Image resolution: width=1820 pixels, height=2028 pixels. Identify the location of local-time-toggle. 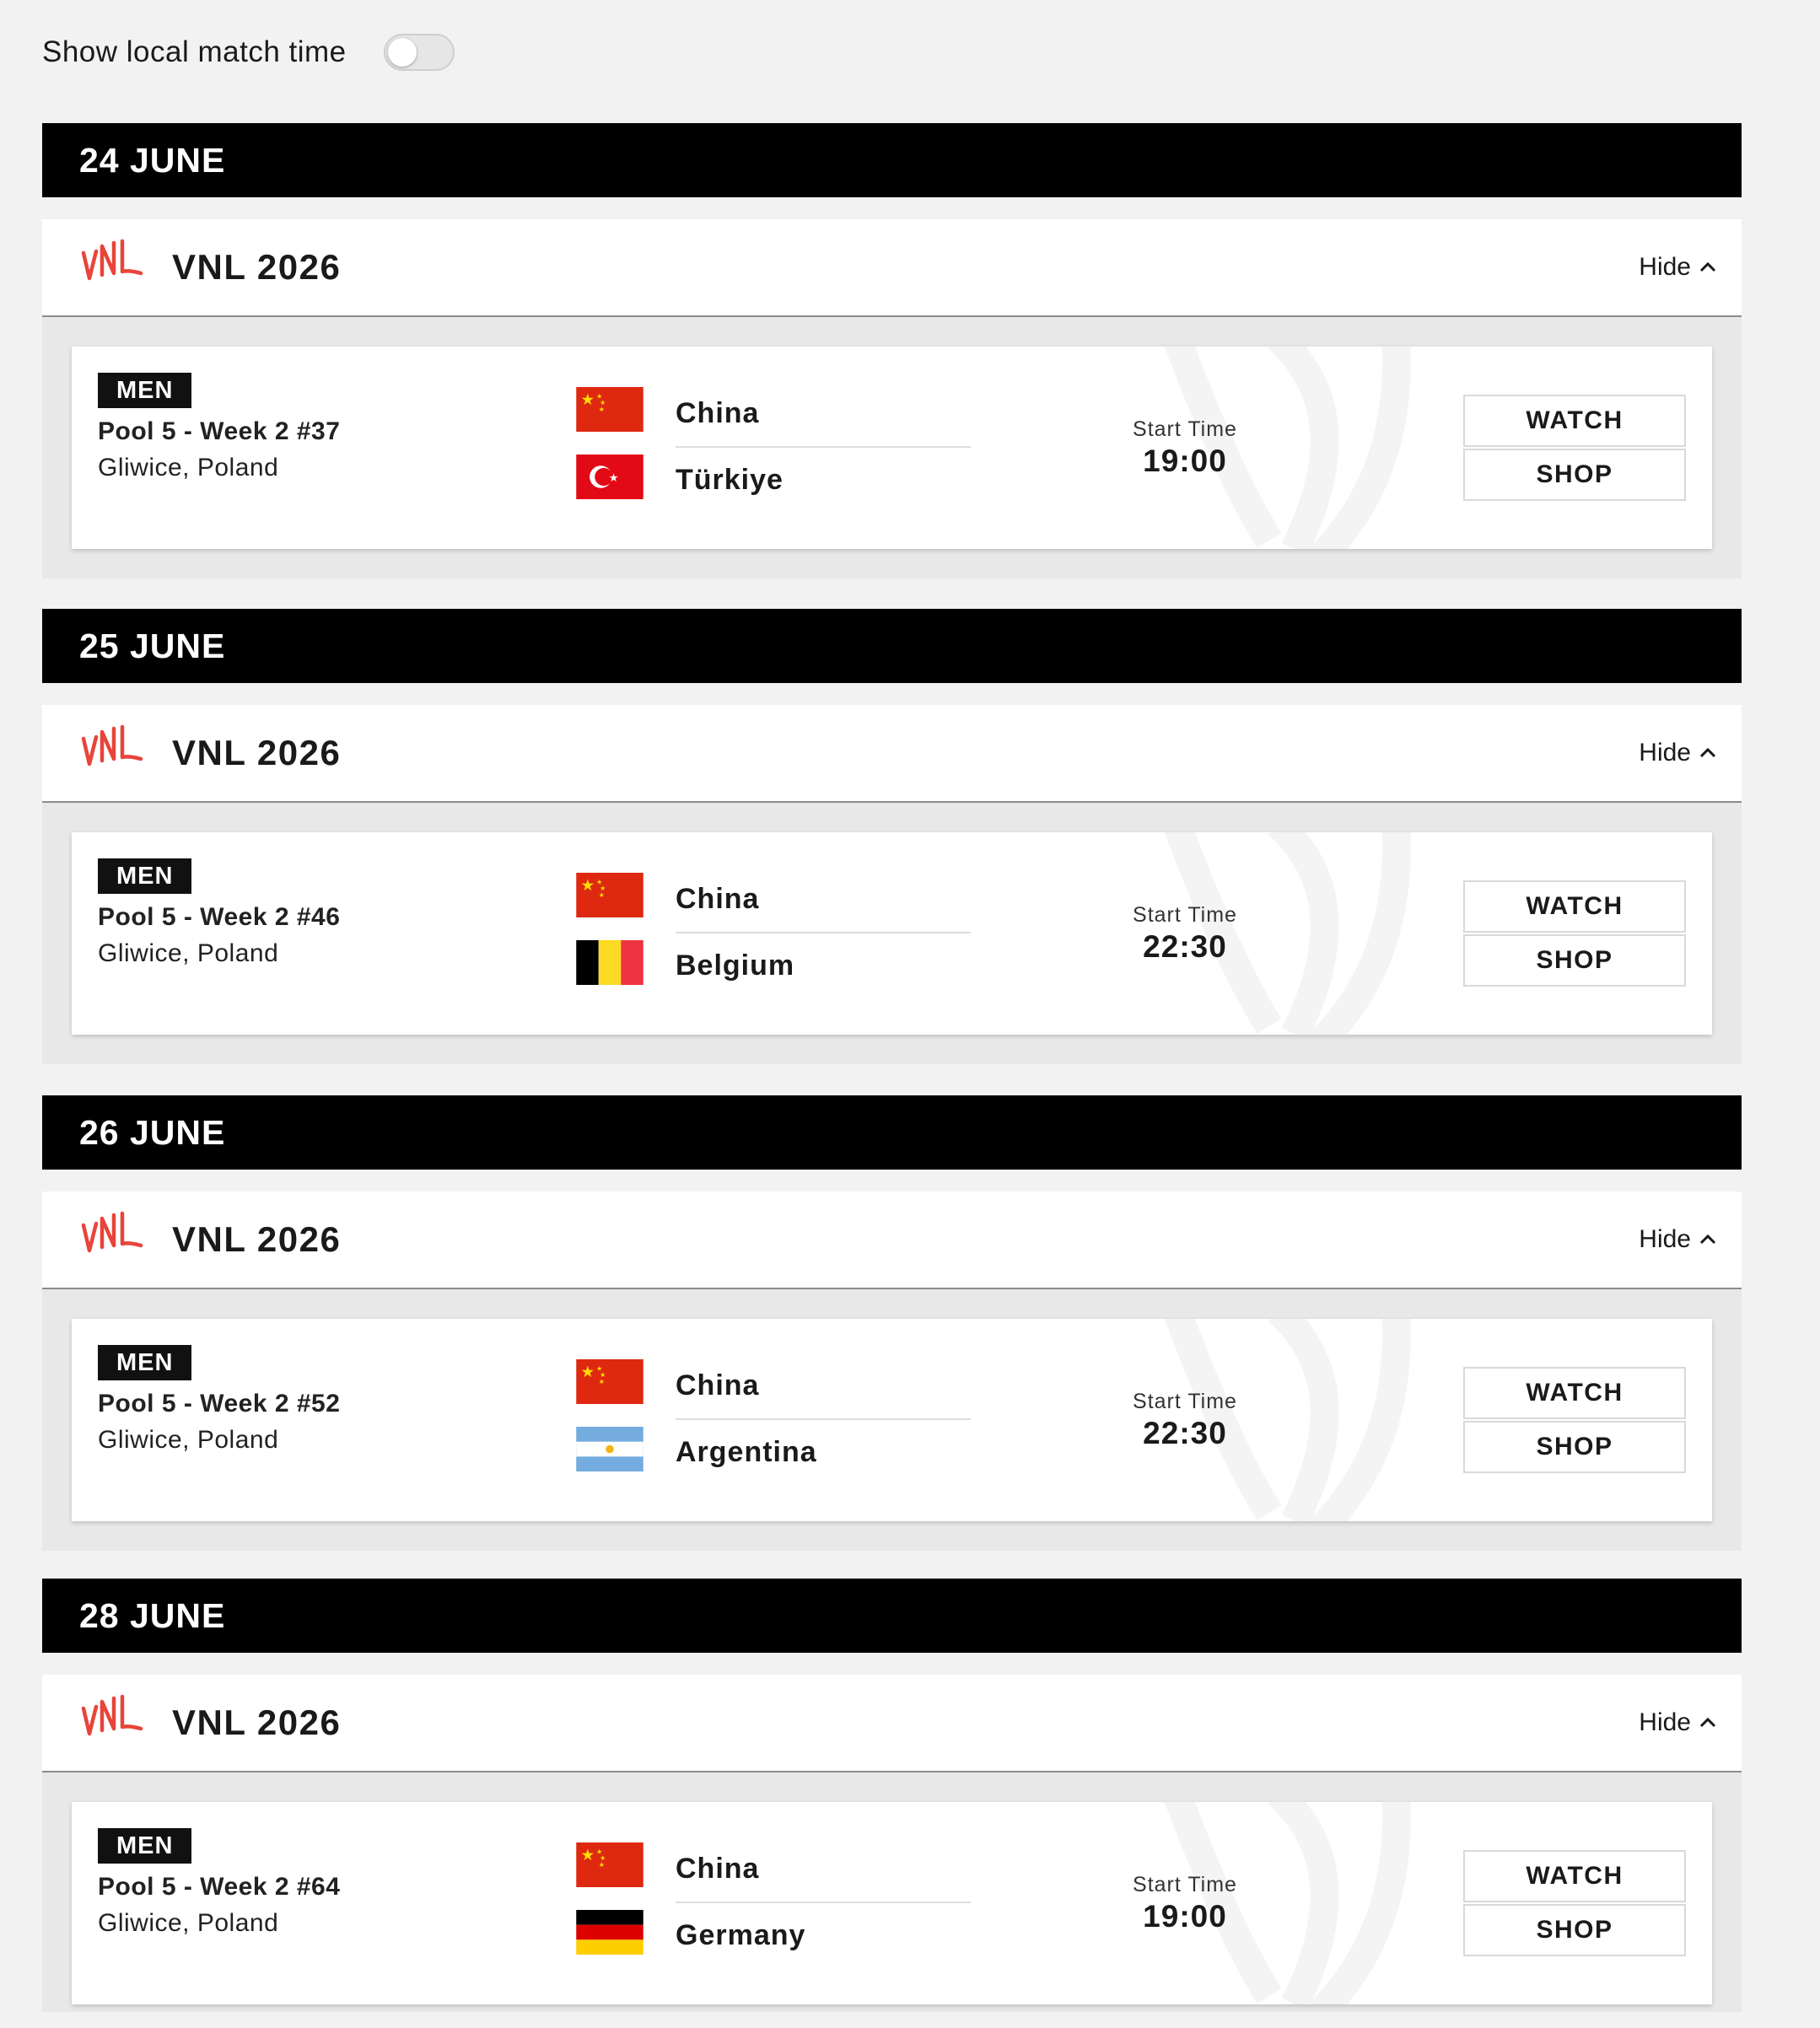
(419, 53).